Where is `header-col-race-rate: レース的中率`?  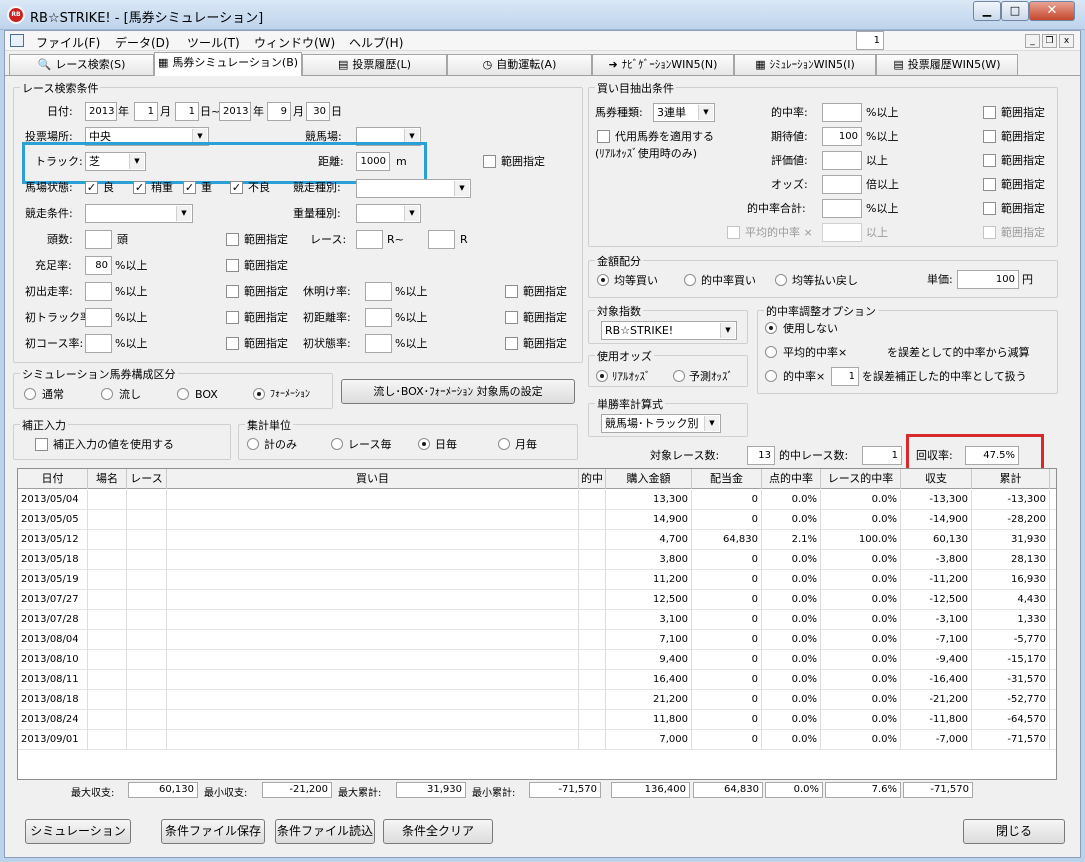 header-col-race-rate: レース的中率 is located at coordinates (861, 479).